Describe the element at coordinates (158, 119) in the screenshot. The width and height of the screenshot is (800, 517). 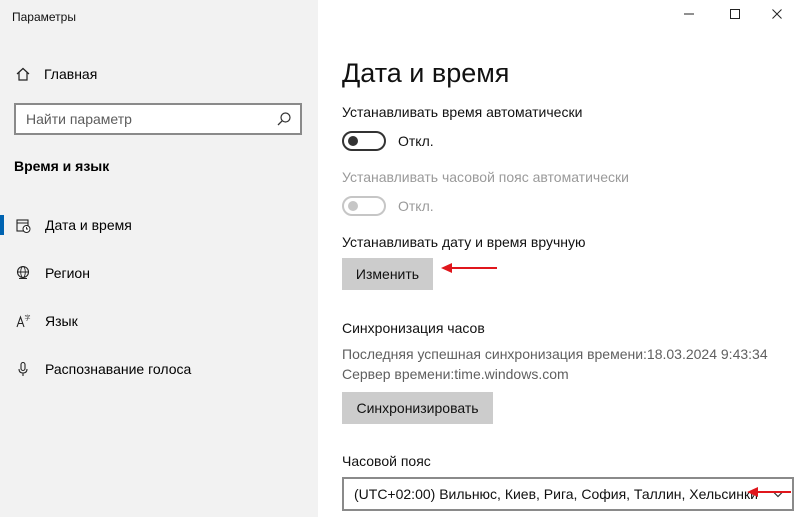
I see `search-input: Найти параметр` at that location.